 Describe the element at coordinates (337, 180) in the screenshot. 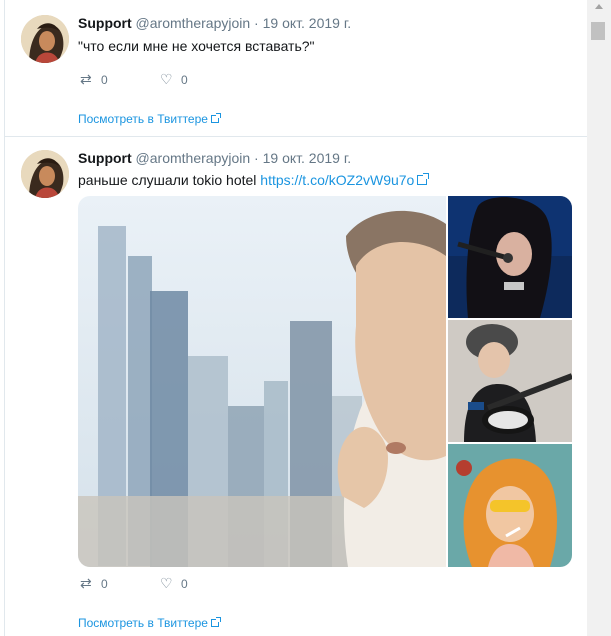

I see `tweet-link: https://t.co/kOZ2vW9u7o` at that location.